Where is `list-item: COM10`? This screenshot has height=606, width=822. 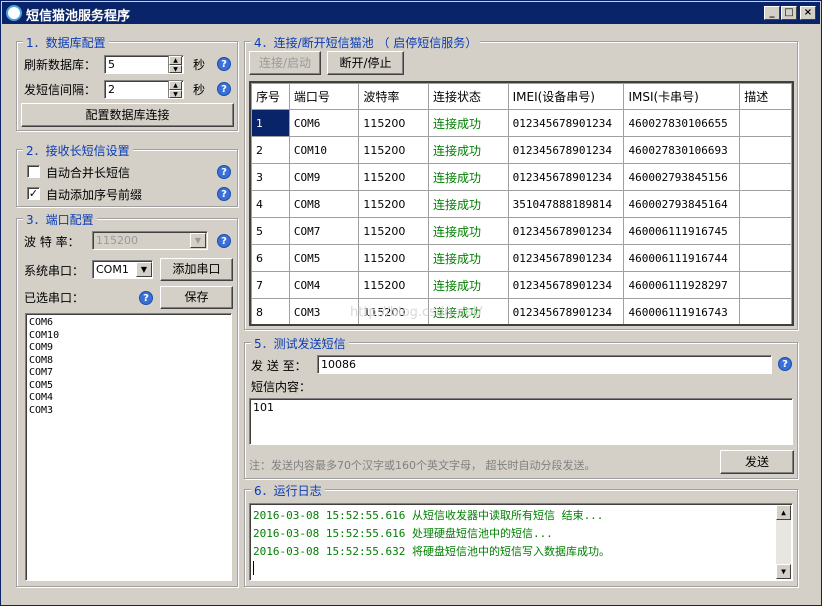
list-item: COM10 is located at coordinates (128, 336).